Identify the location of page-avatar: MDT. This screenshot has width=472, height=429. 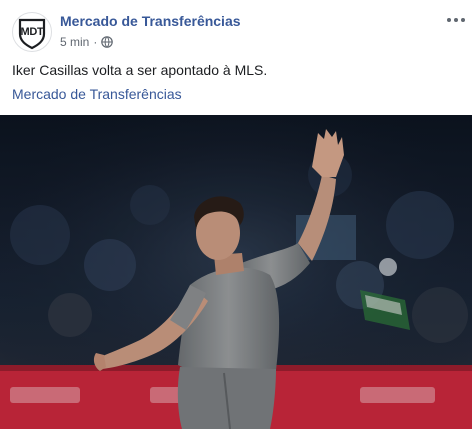
(32, 32).